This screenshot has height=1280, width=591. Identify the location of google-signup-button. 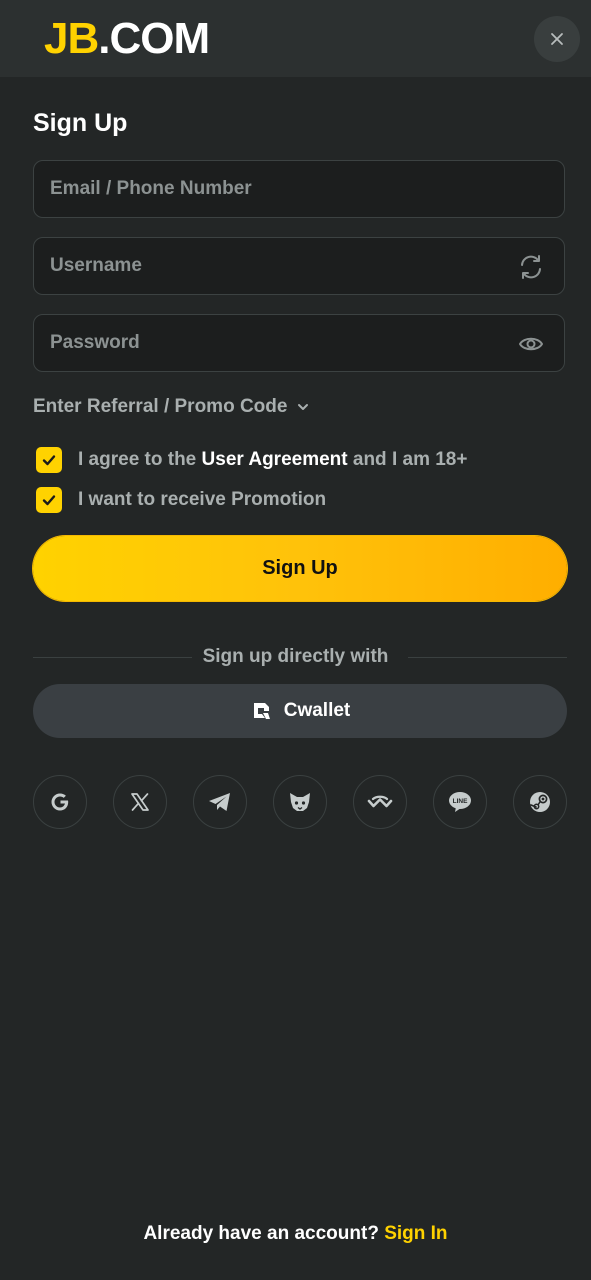
(60, 802).